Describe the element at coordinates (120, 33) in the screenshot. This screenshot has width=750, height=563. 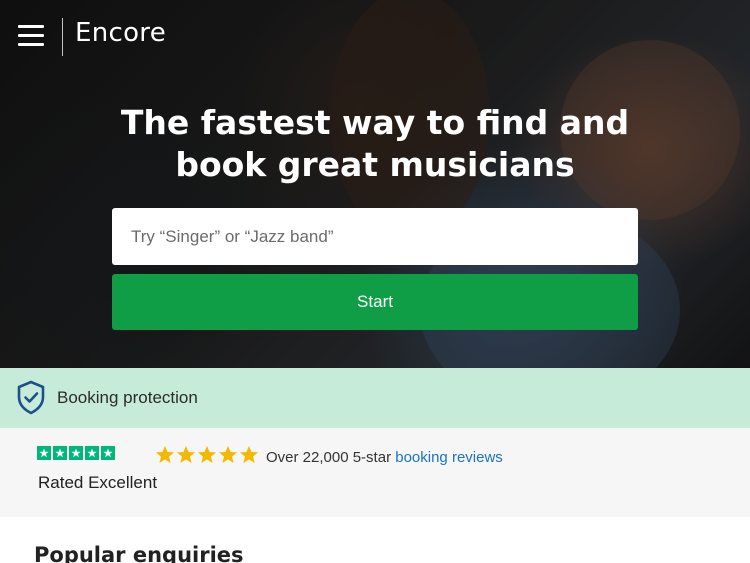
I see `encore-logo: Encore` at that location.